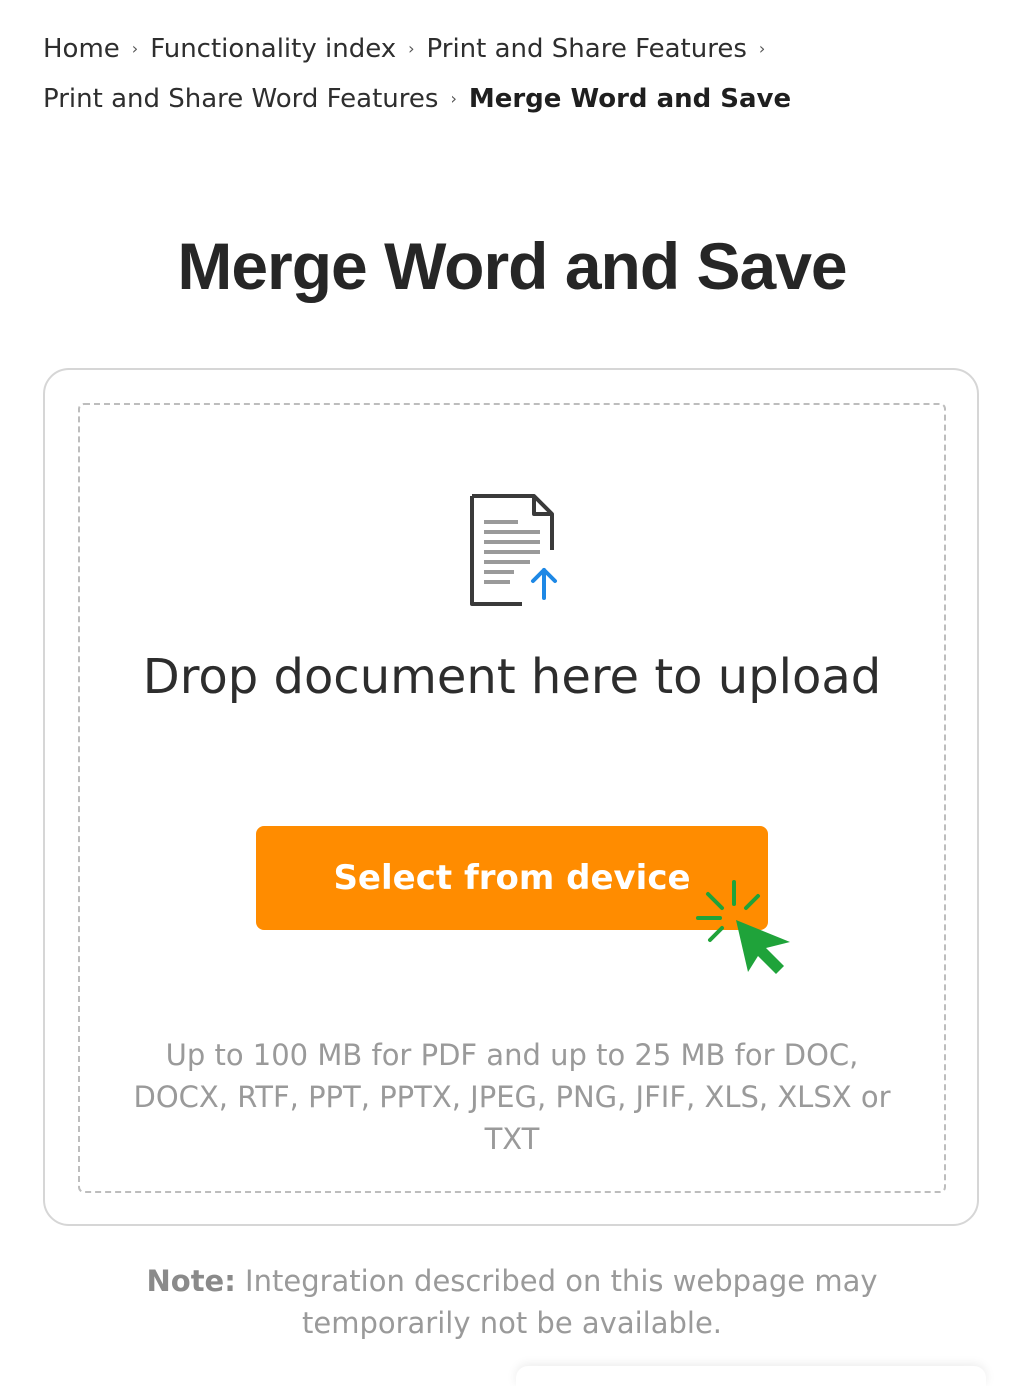 This screenshot has height=1386, width=1024. I want to click on note-label: Note:, so click(191, 1281).